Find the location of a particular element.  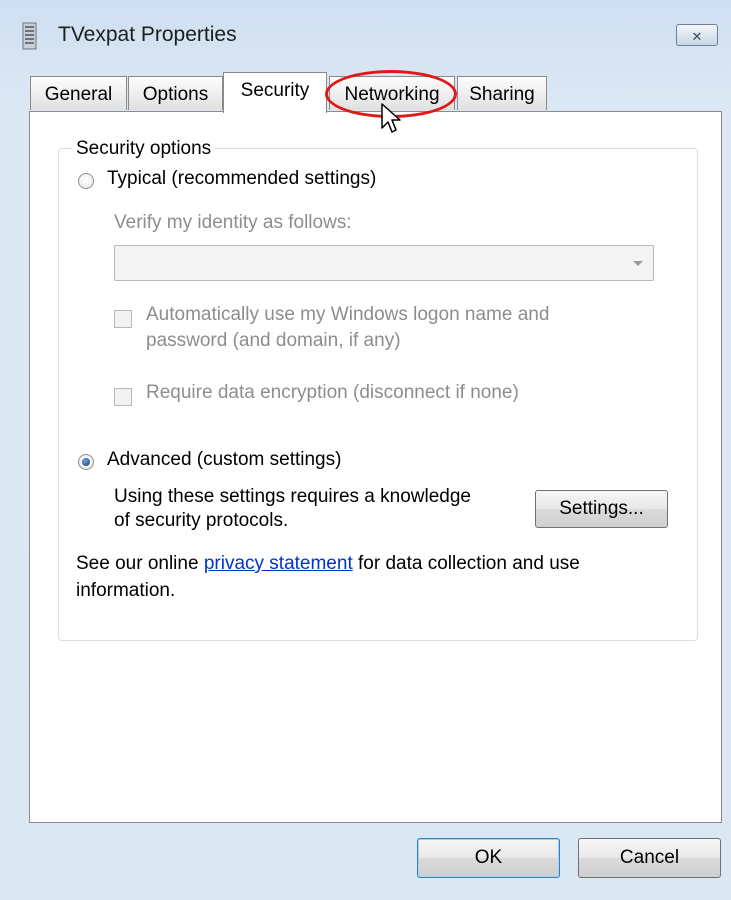

advanced-desc-line2: of security protocols. is located at coordinates (201, 520).